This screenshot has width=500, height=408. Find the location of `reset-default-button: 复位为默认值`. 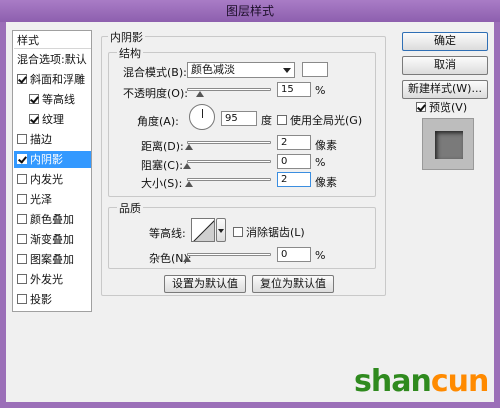

reset-default-button: 复位为默认值 is located at coordinates (293, 284).